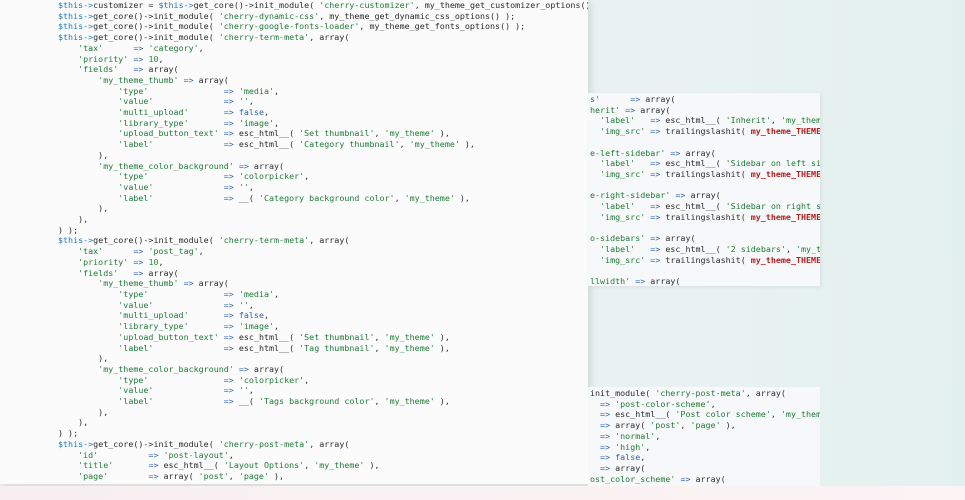 The height and width of the screenshot is (500, 965). What do you see at coordinates (705, 238) in the screenshot?
I see `code-line: o-sidebars' => array(` at bounding box center [705, 238].